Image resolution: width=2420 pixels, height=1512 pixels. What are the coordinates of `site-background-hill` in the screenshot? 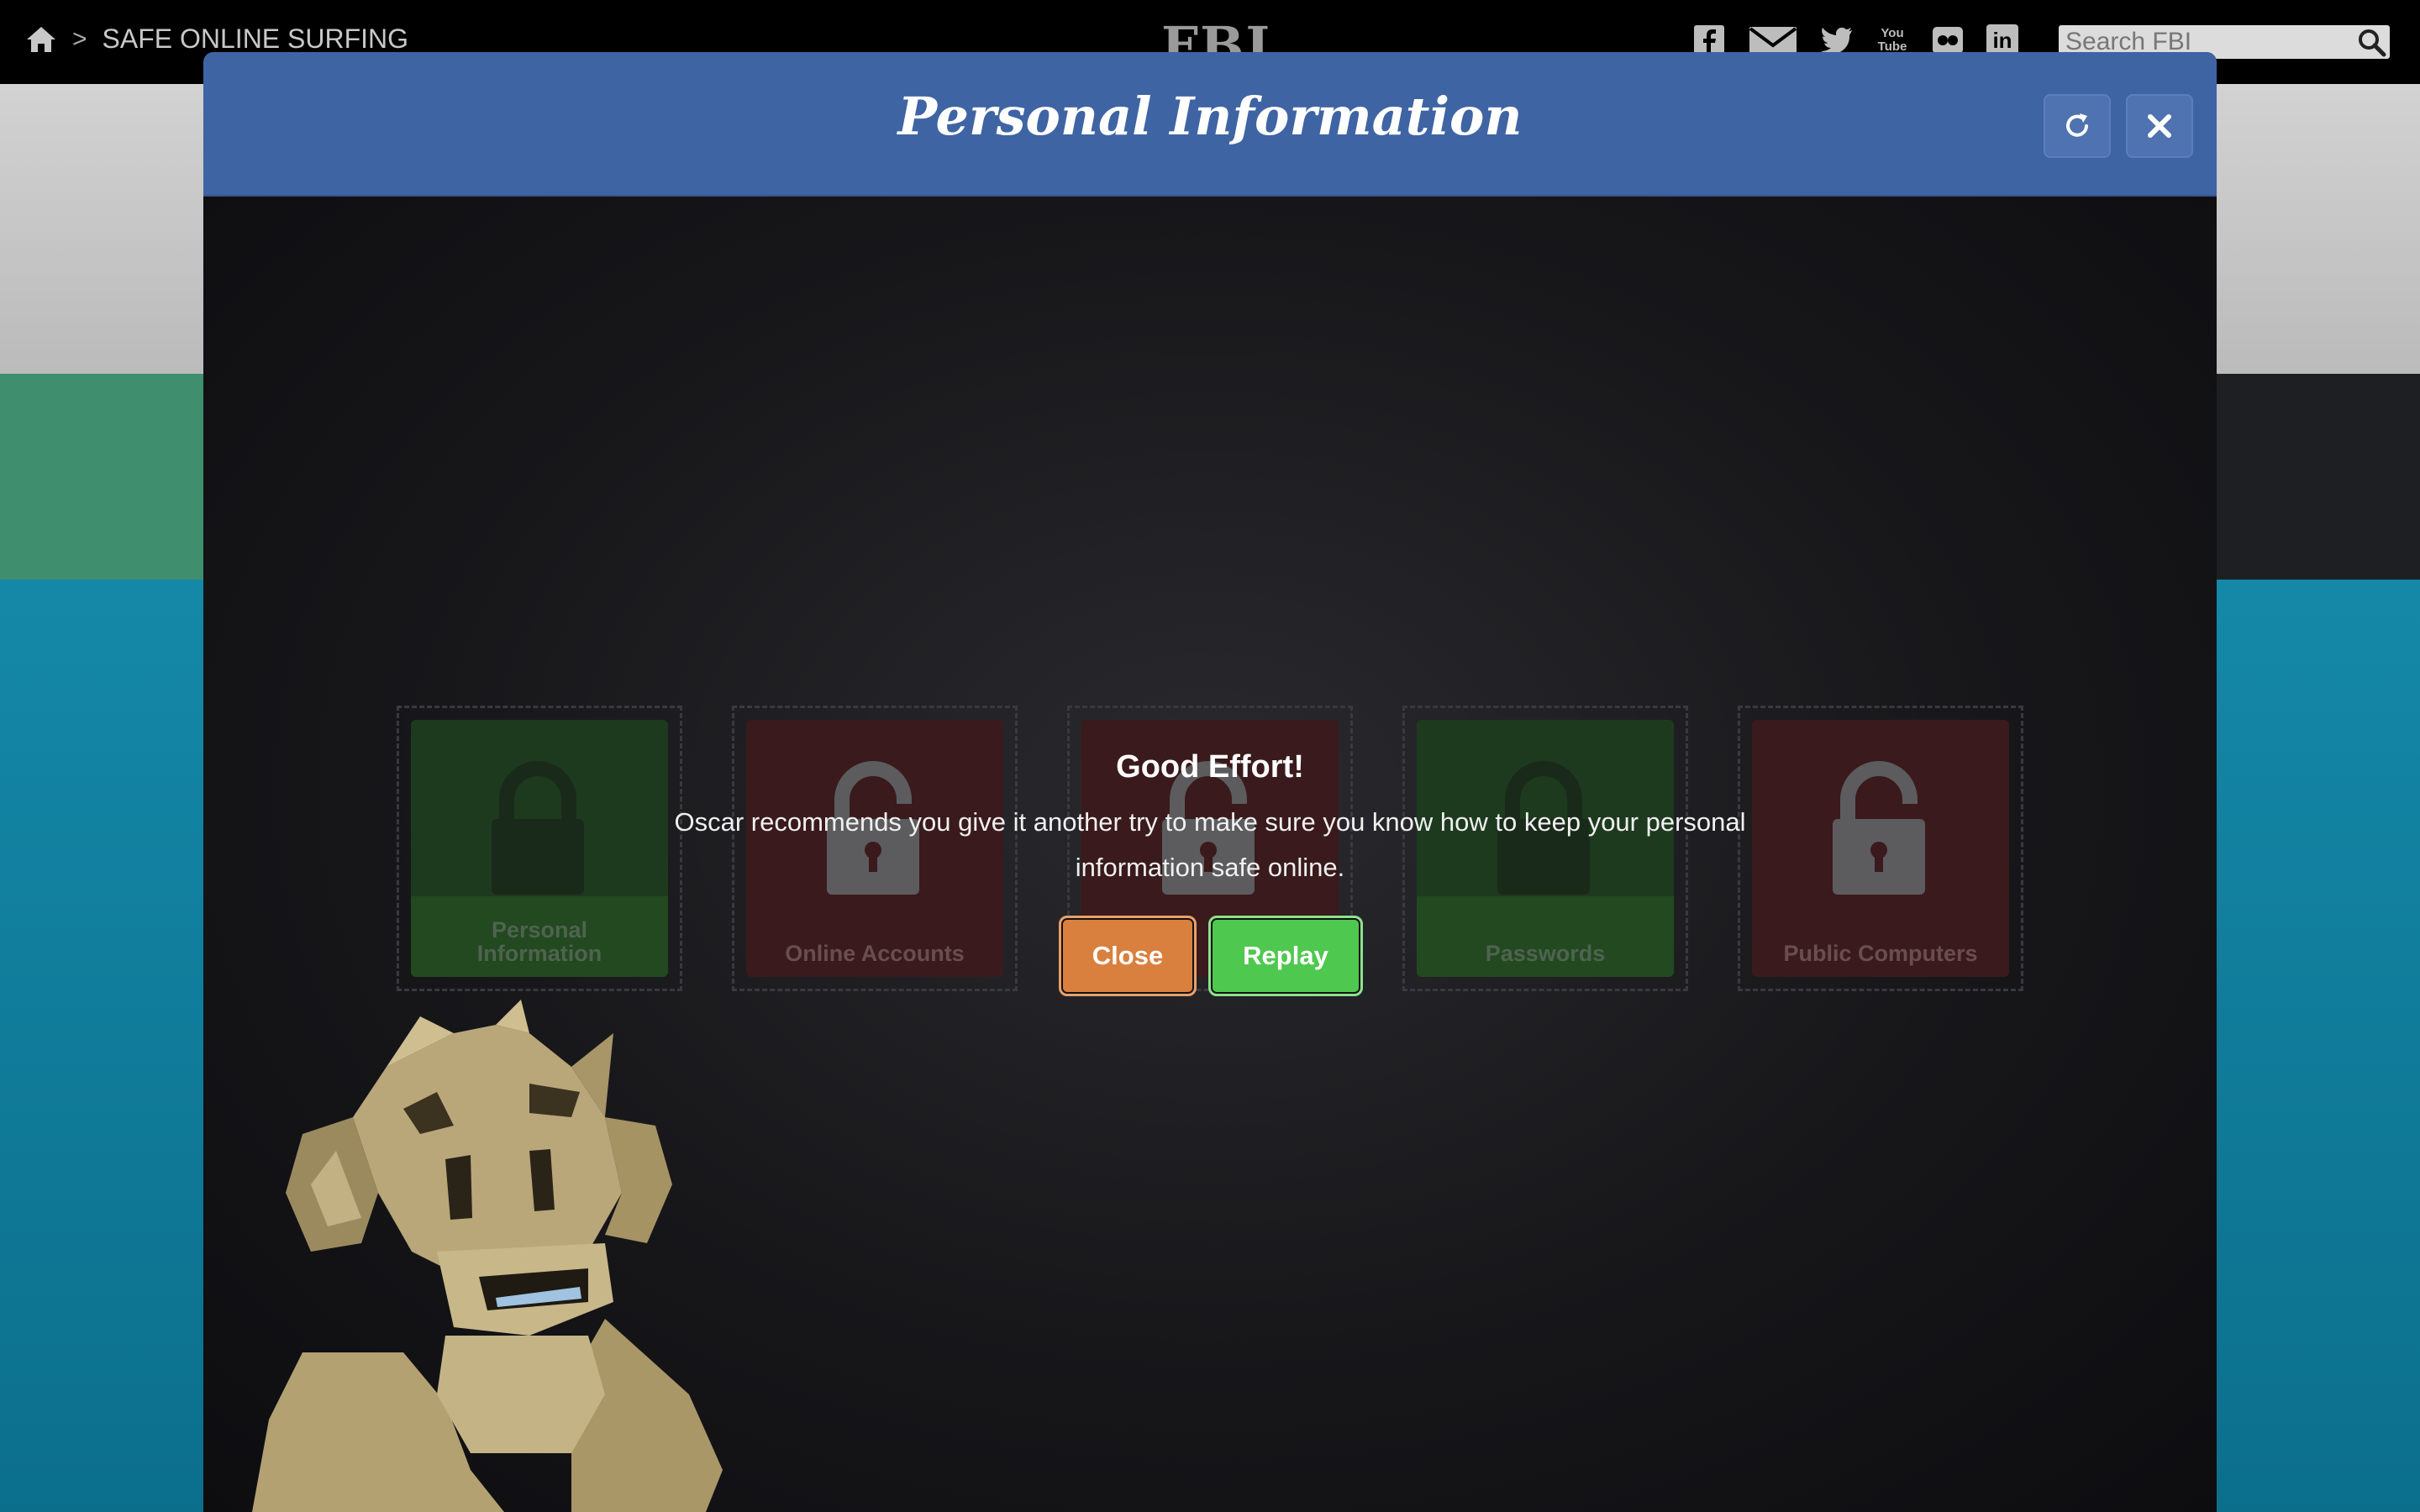 It's located at (2311, 483).